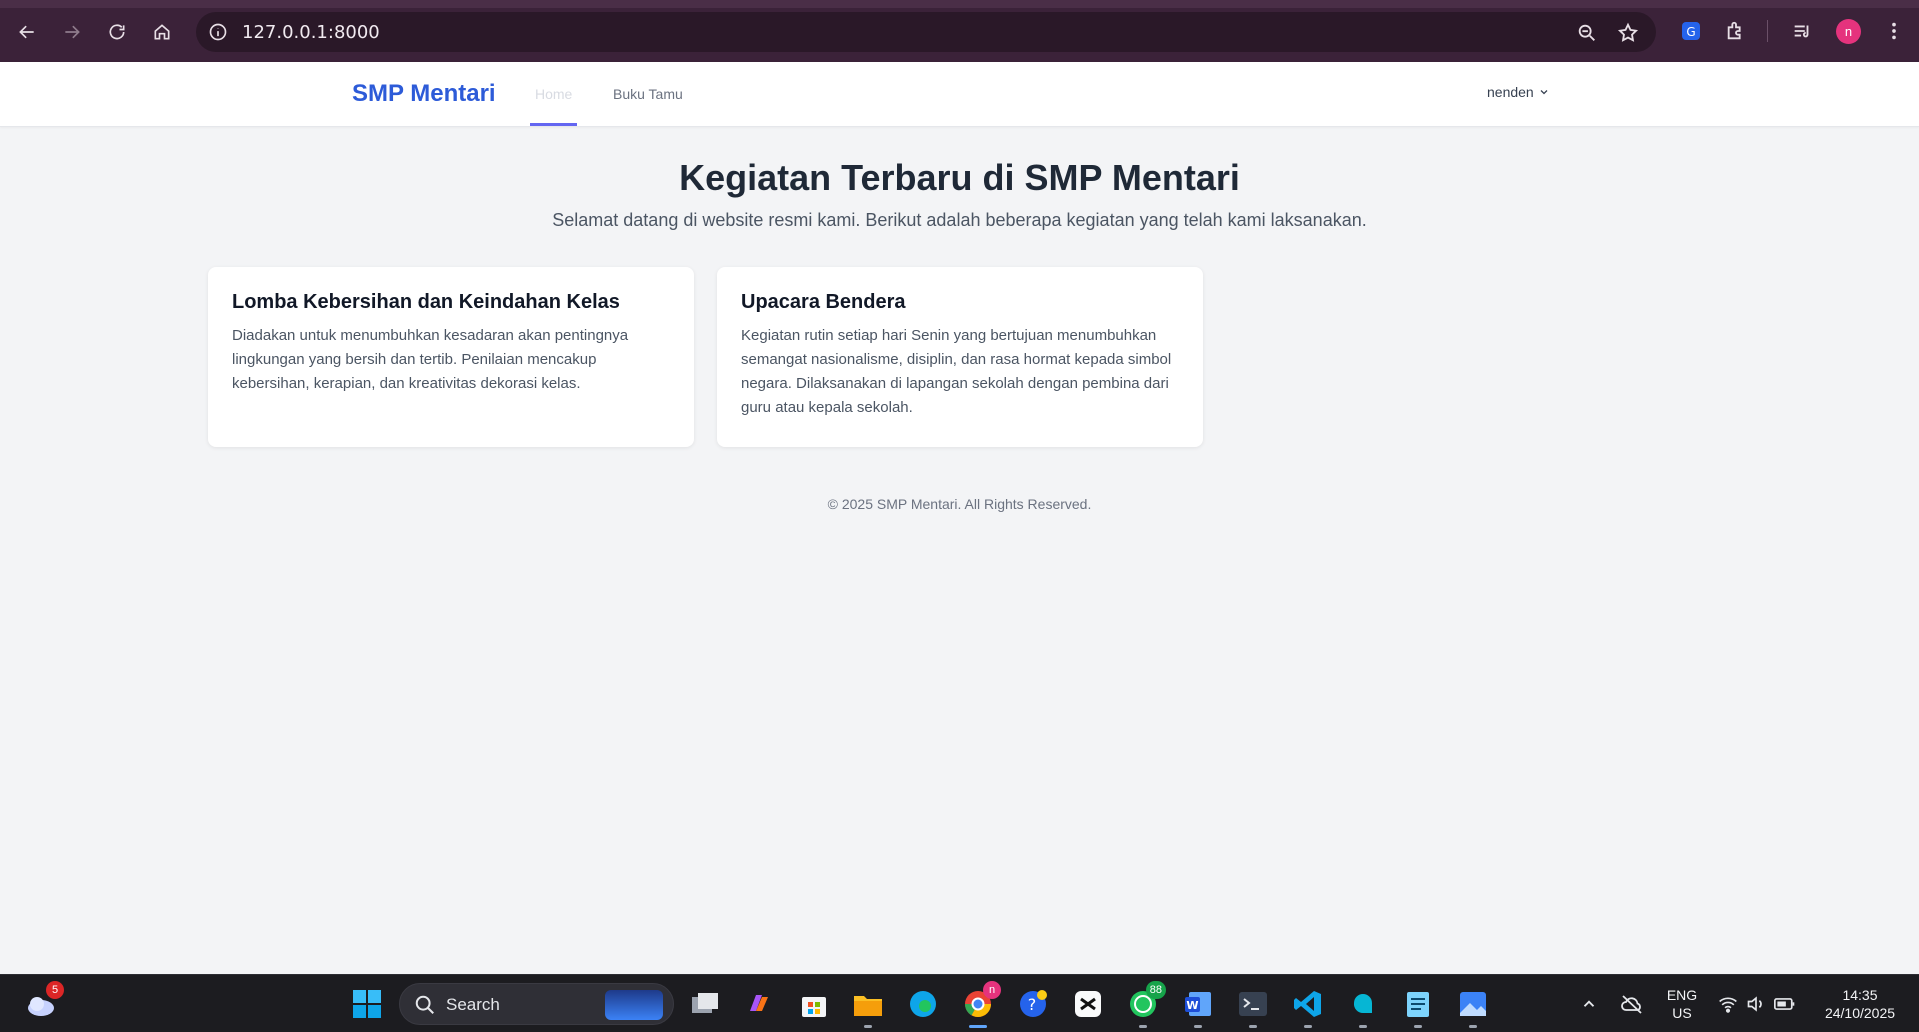 The width and height of the screenshot is (1919, 1032). I want to click on tray-app-button, so click(1632, 1003).